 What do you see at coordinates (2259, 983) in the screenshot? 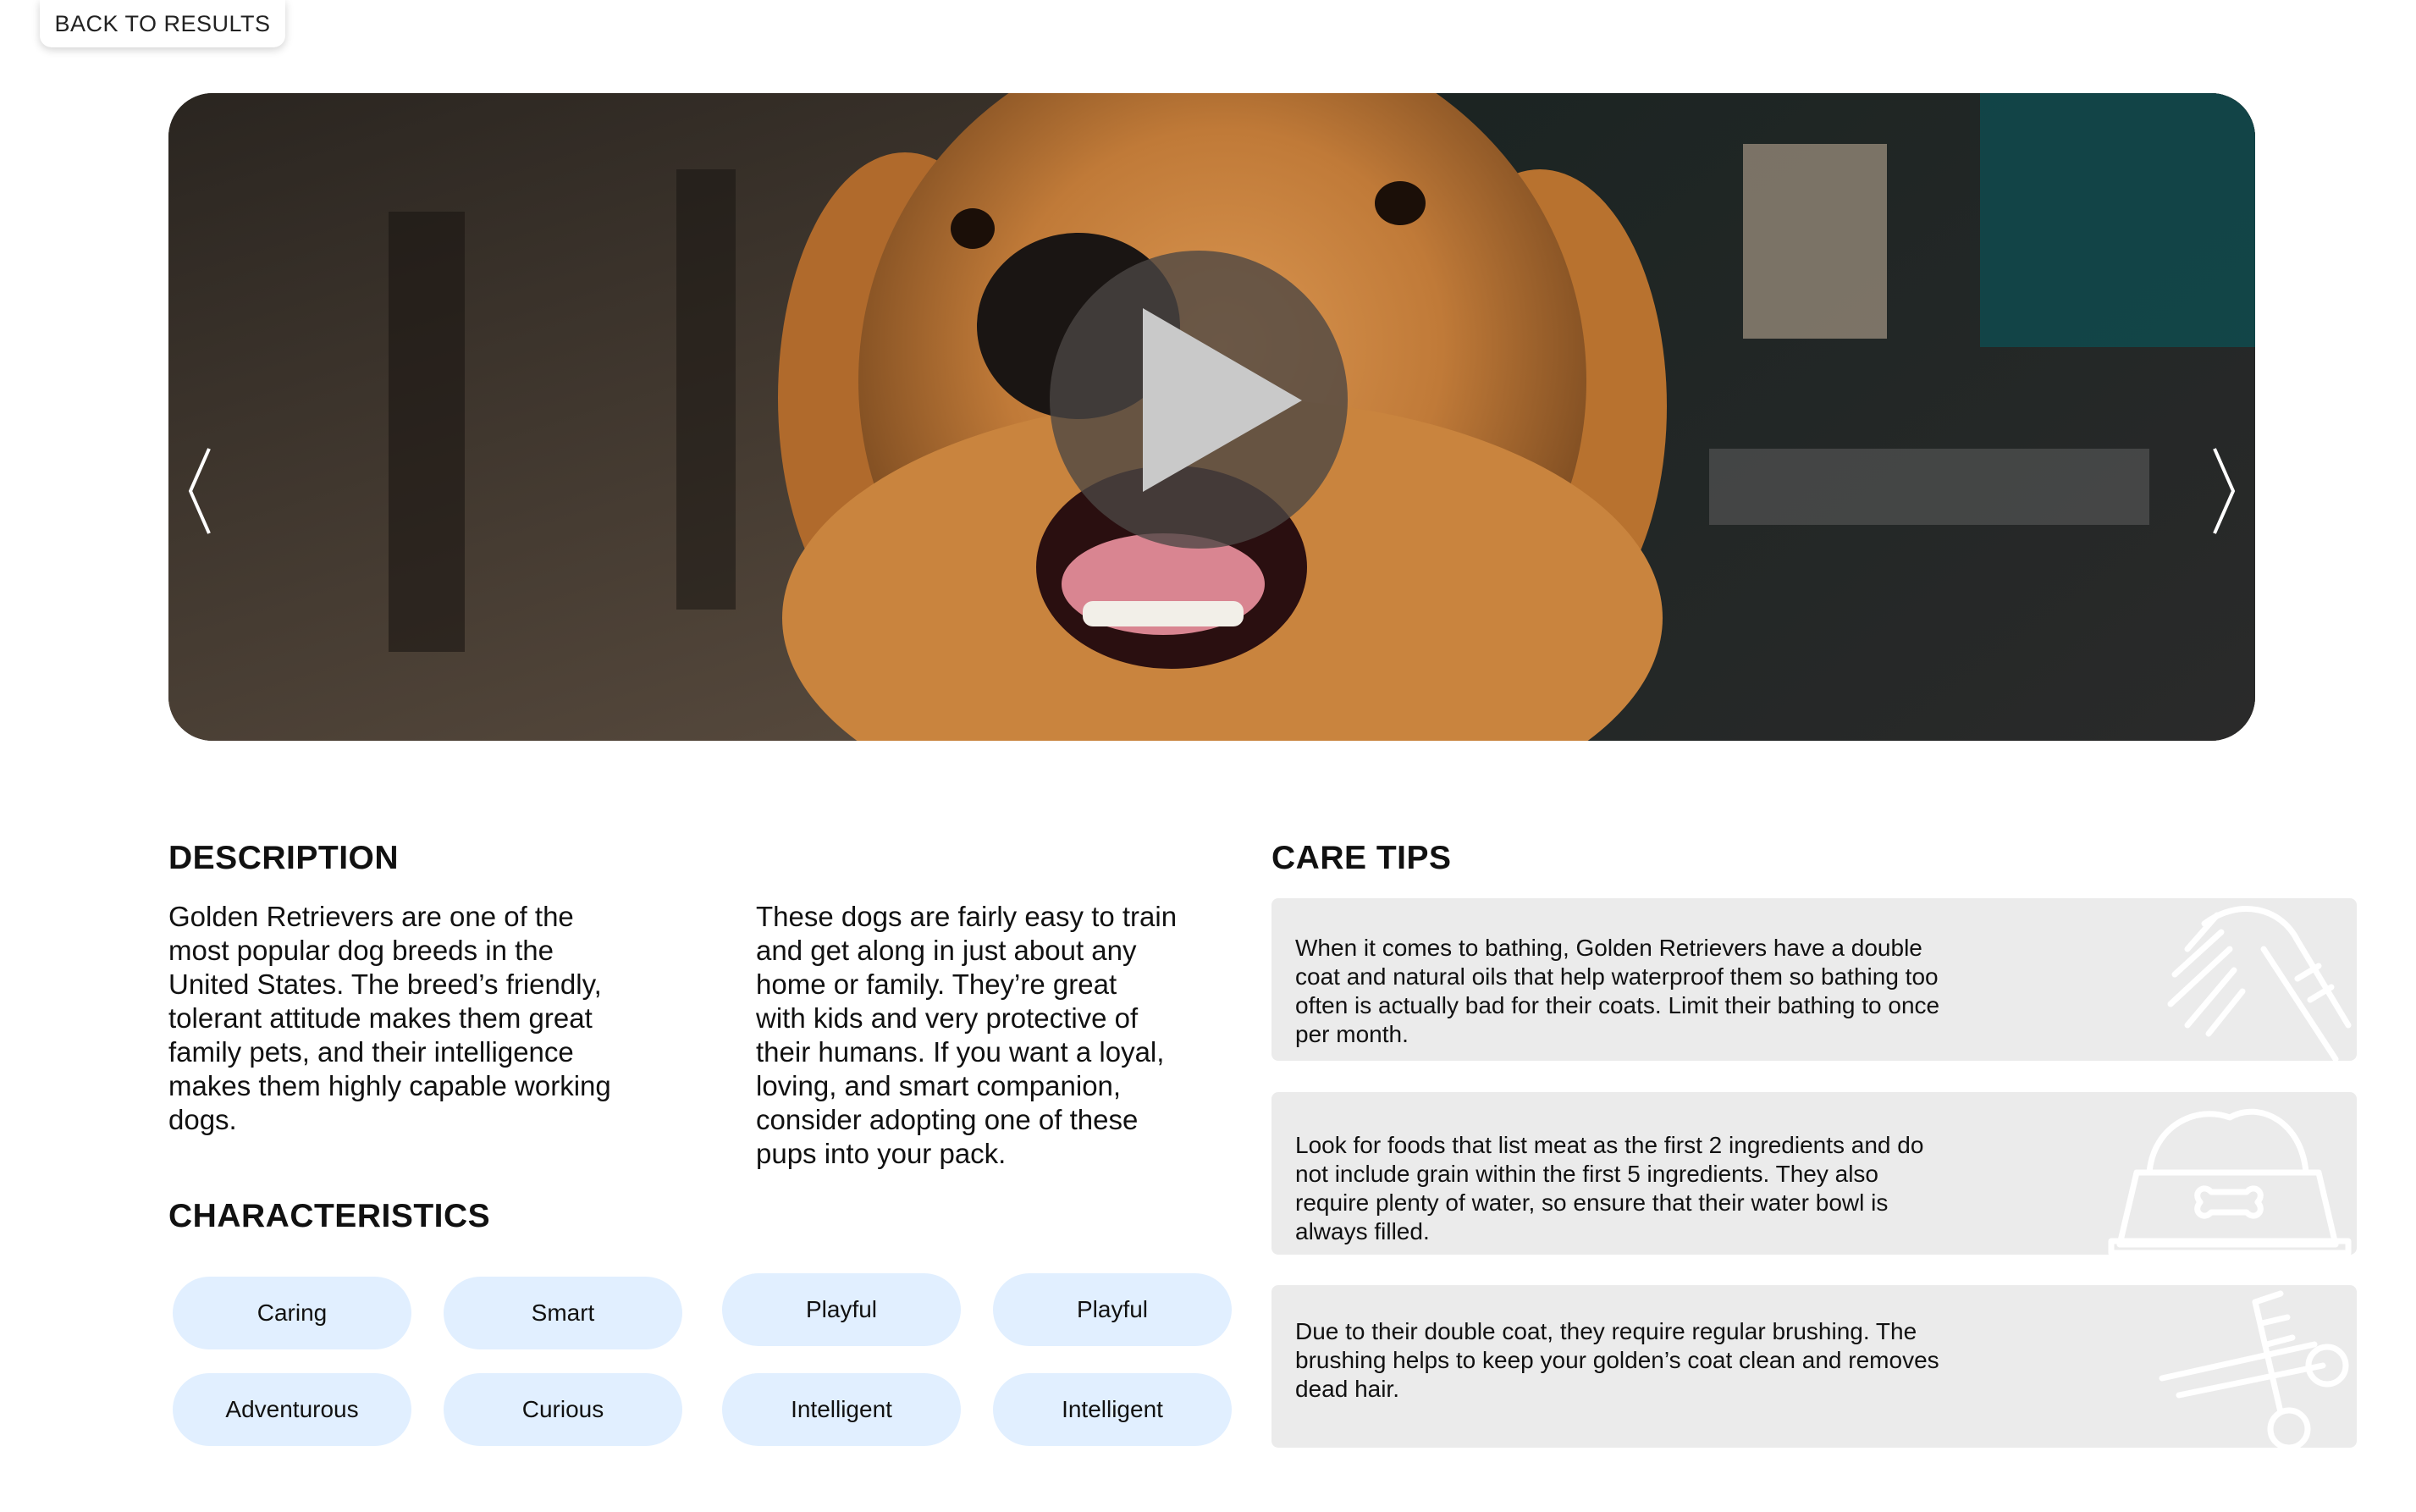
I see `shower-icon` at bounding box center [2259, 983].